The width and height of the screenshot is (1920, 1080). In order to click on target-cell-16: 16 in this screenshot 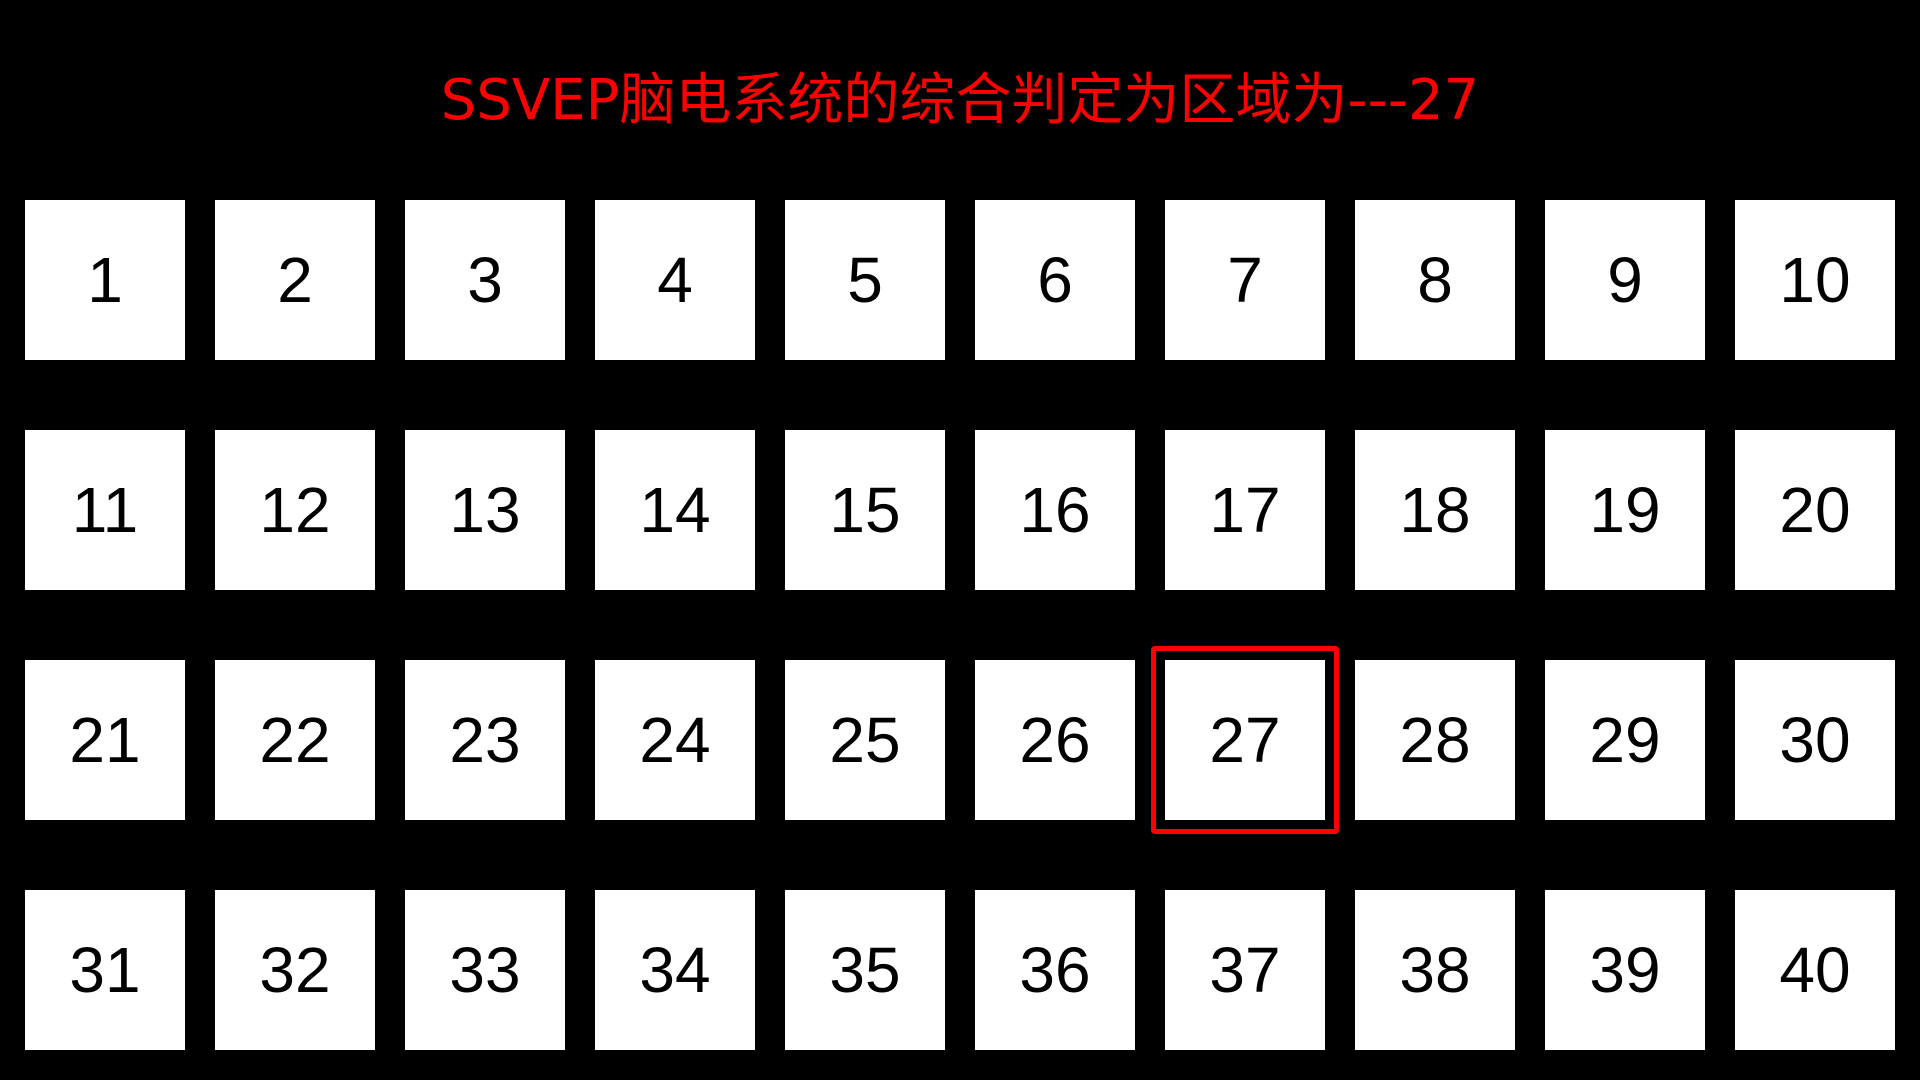, I will do `click(1055, 510)`.